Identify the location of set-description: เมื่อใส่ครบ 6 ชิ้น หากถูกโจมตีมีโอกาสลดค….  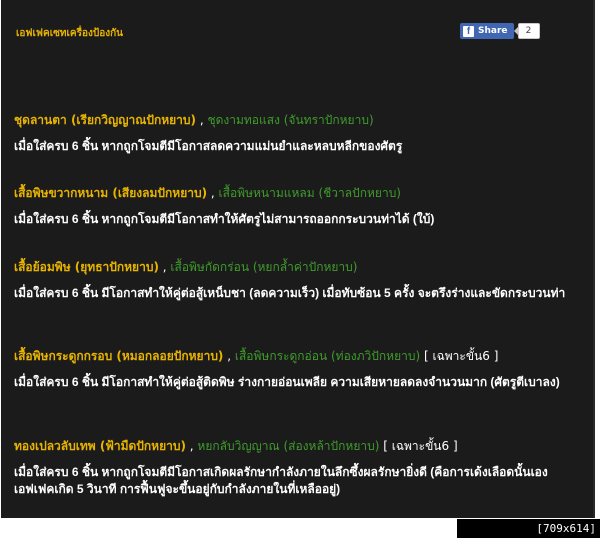
(208, 146).